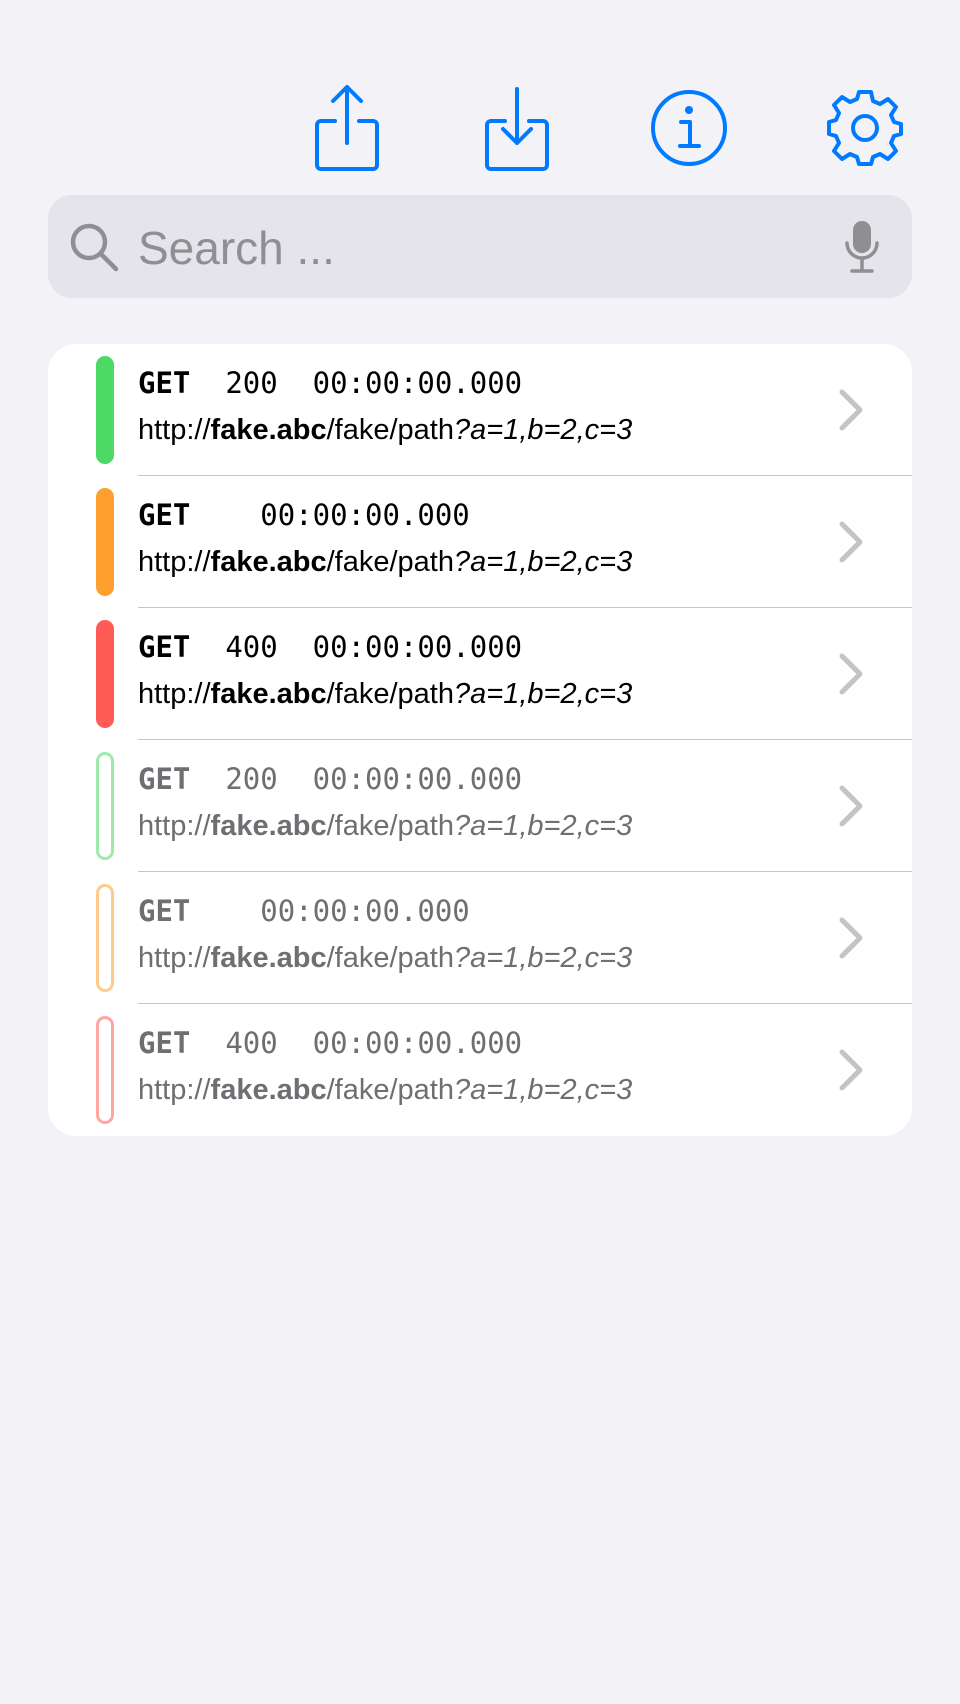 This screenshot has height=1704, width=960. I want to click on share-icon, so click(347, 128).